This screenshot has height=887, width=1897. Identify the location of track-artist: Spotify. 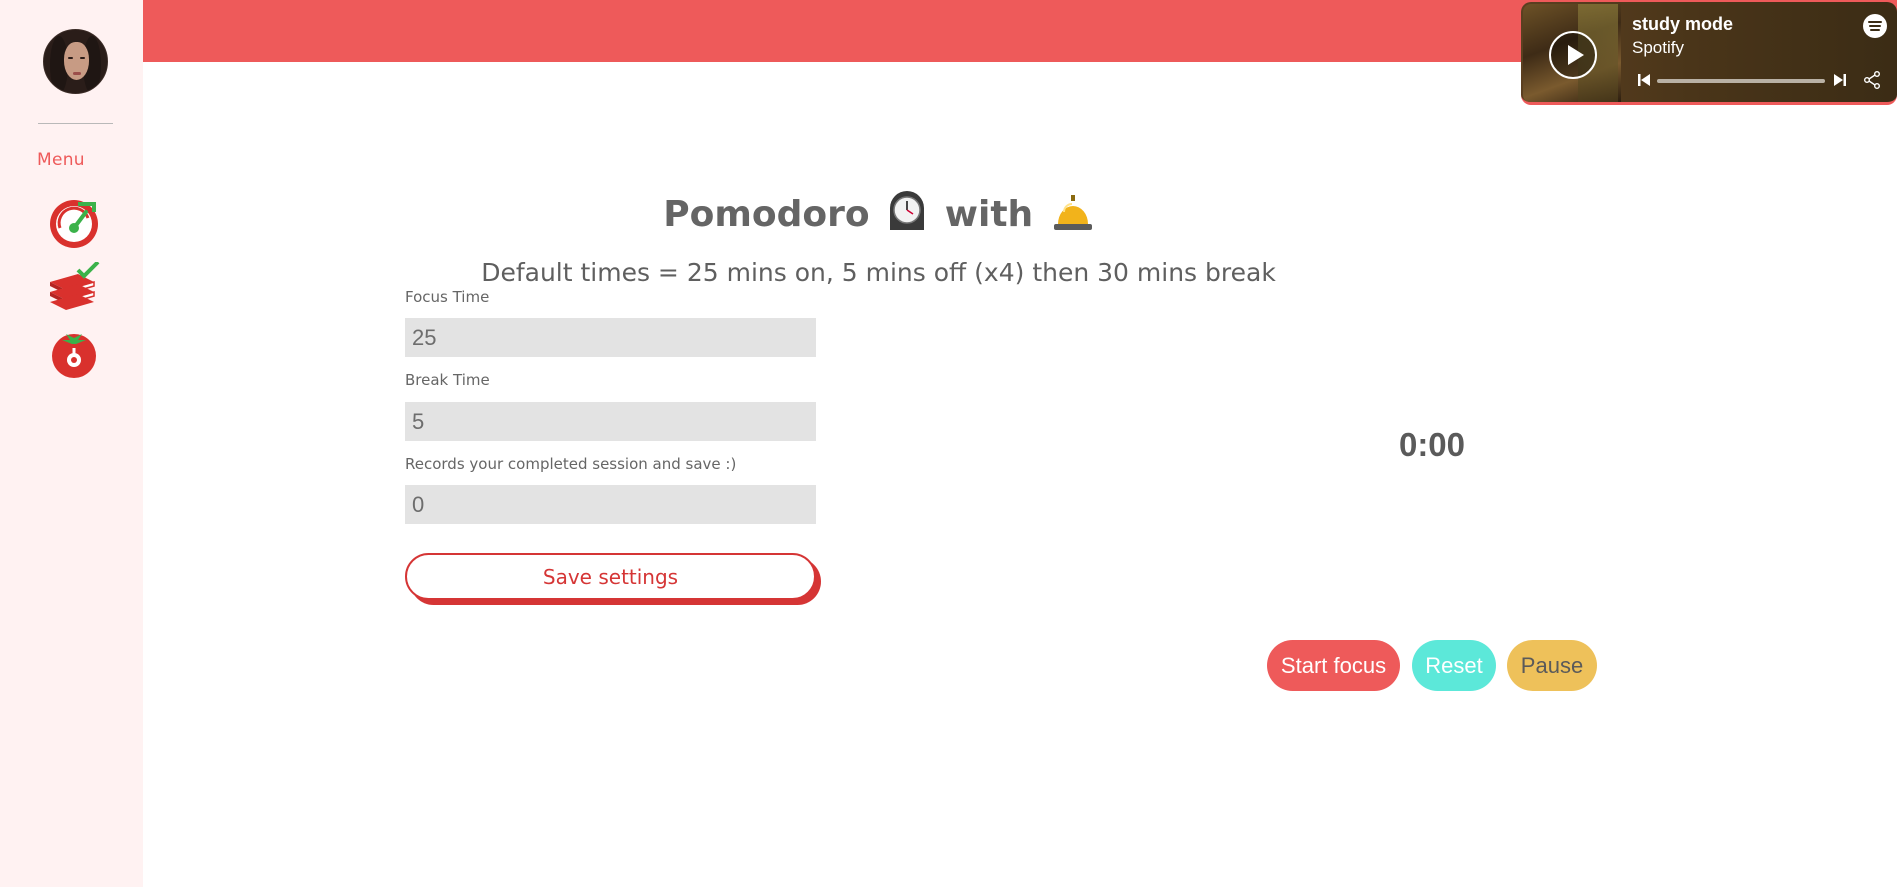
(1658, 47).